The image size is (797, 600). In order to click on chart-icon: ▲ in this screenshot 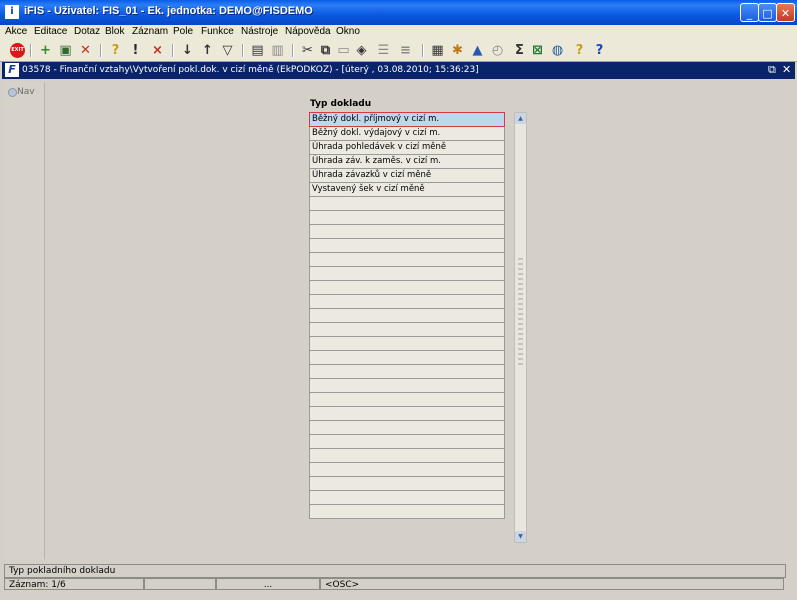, I will do `click(477, 50)`.